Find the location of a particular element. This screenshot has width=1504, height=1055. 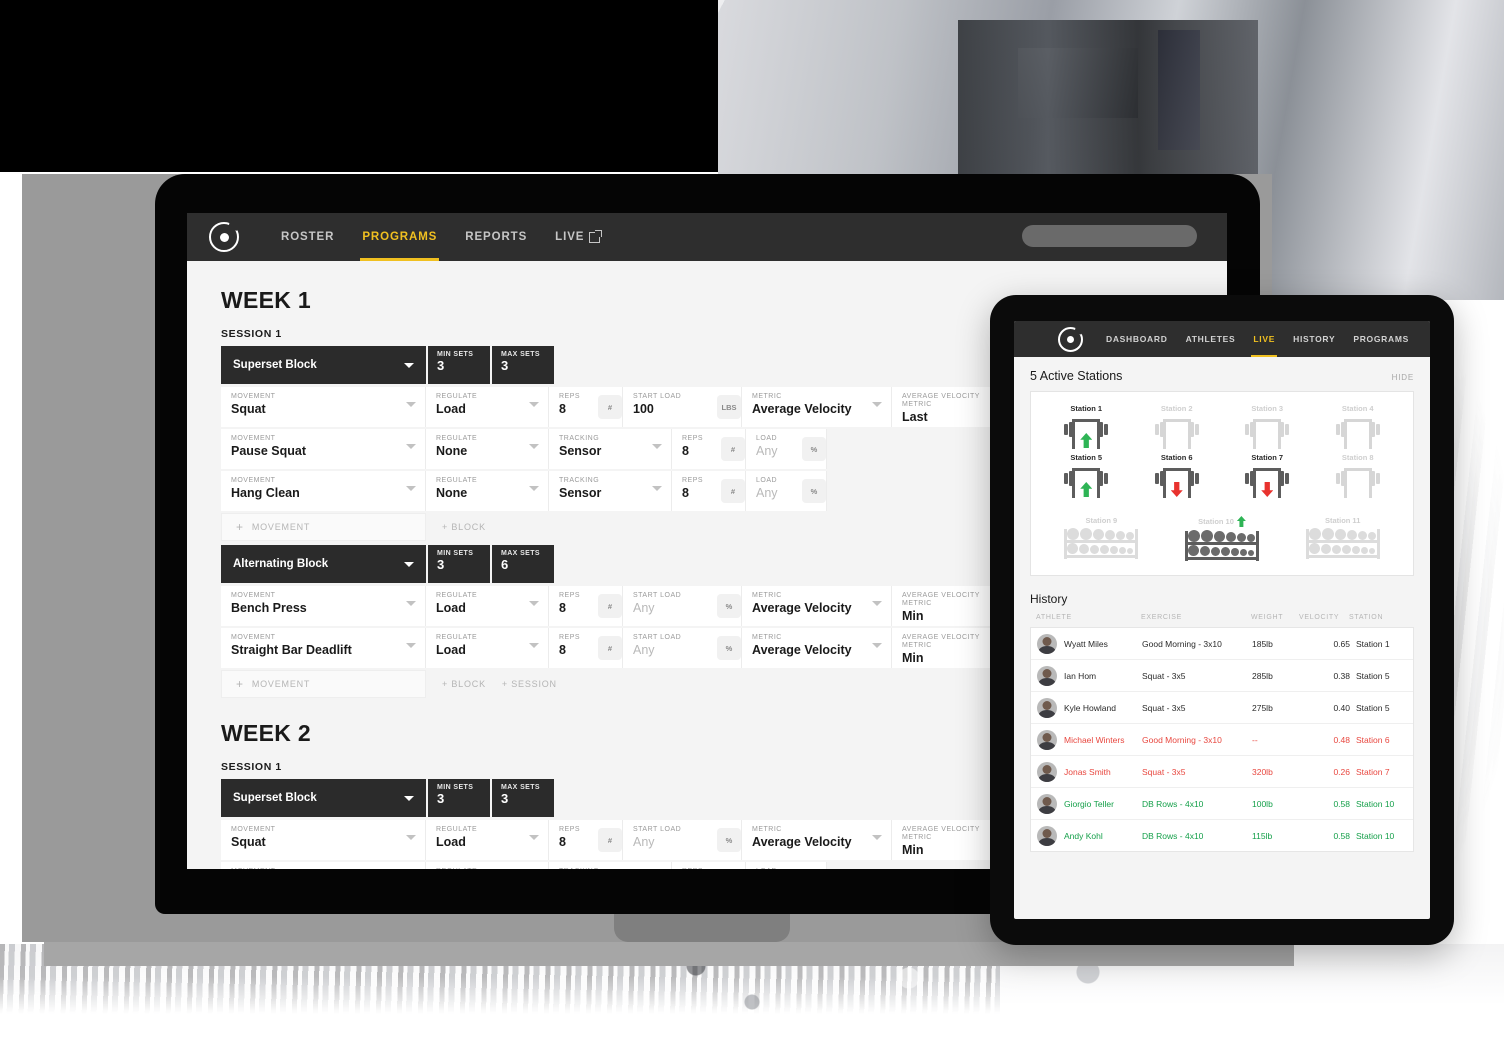

station-4: Station 4 is located at coordinates (1358, 426).